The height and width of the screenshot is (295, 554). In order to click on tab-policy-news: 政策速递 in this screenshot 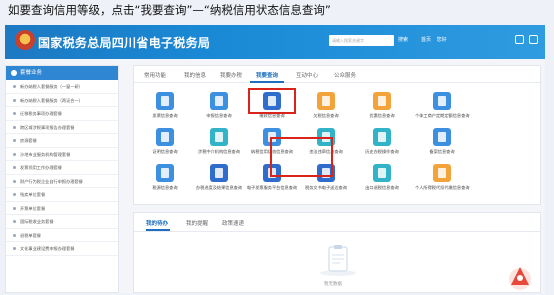, I will do `click(233, 223)`.